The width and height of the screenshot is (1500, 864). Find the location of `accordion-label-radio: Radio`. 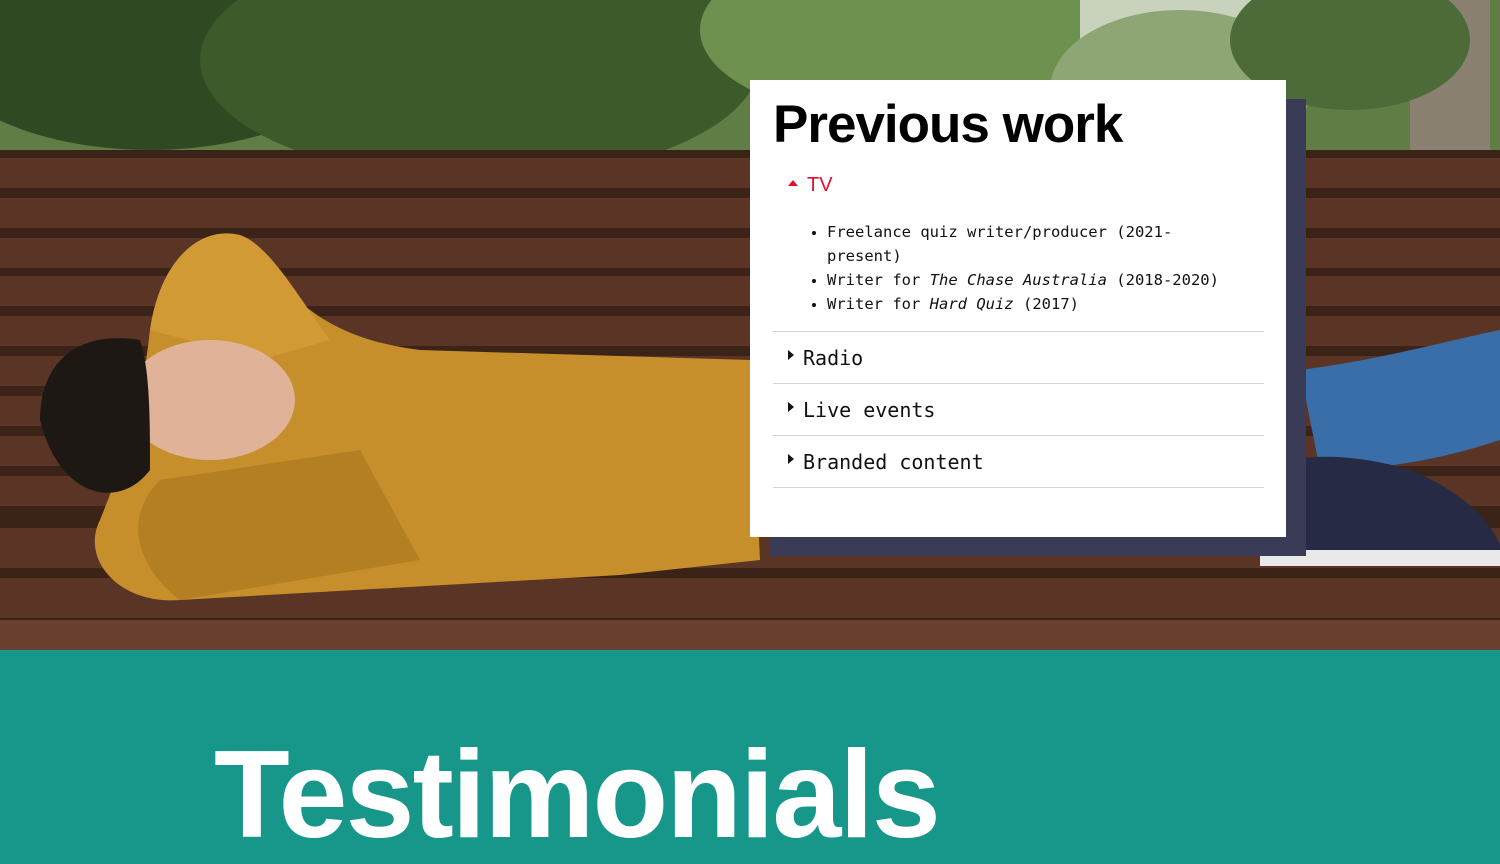

accordion-label-radio: Radio is located at coordinates (833, 357).